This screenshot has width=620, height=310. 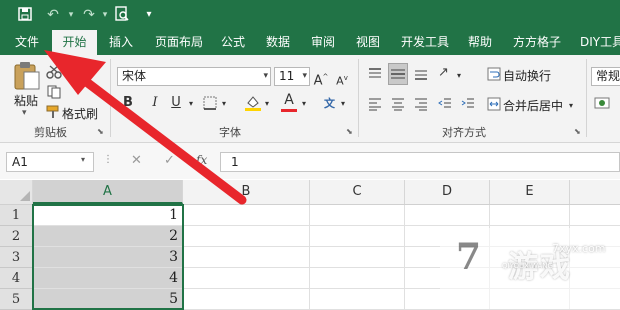 I want to click on save-icon, so click(x=25, y=15).